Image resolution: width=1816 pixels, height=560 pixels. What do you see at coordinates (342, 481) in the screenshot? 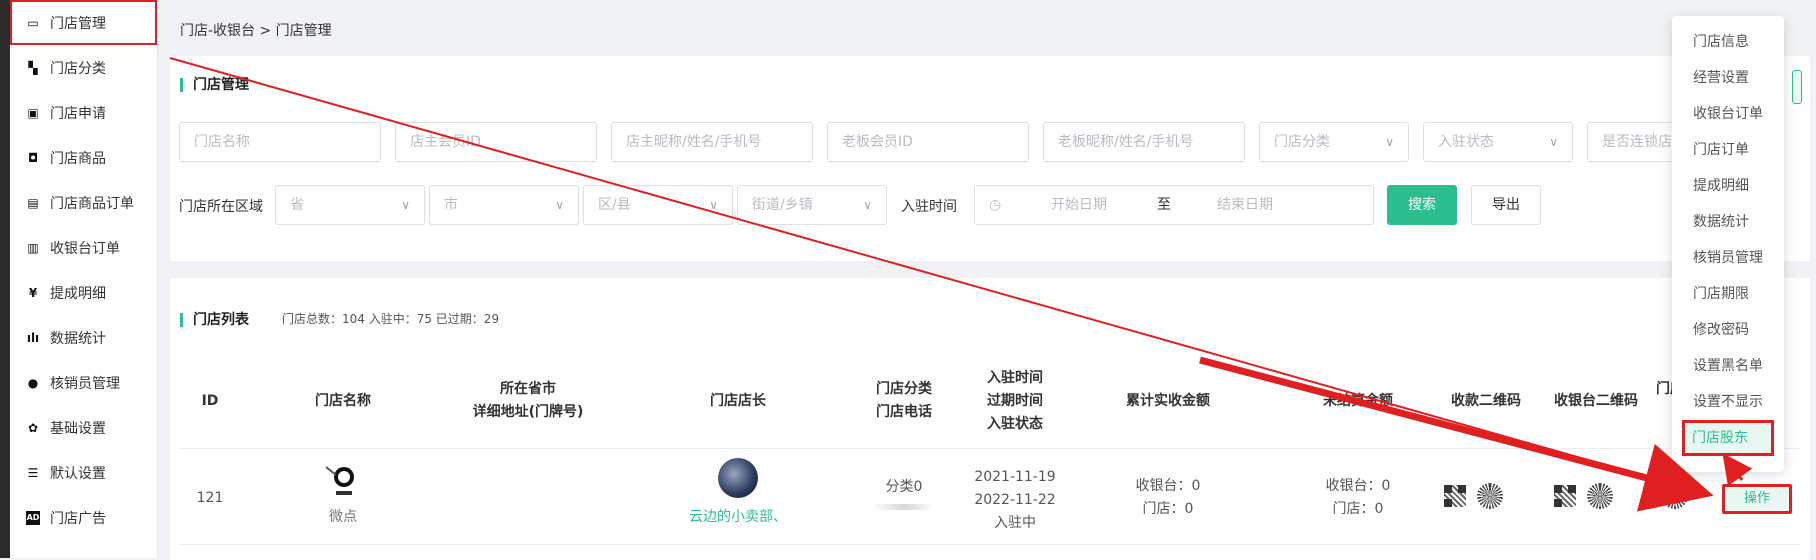
I see `store-logo-image` at bounding box center [342, 481].